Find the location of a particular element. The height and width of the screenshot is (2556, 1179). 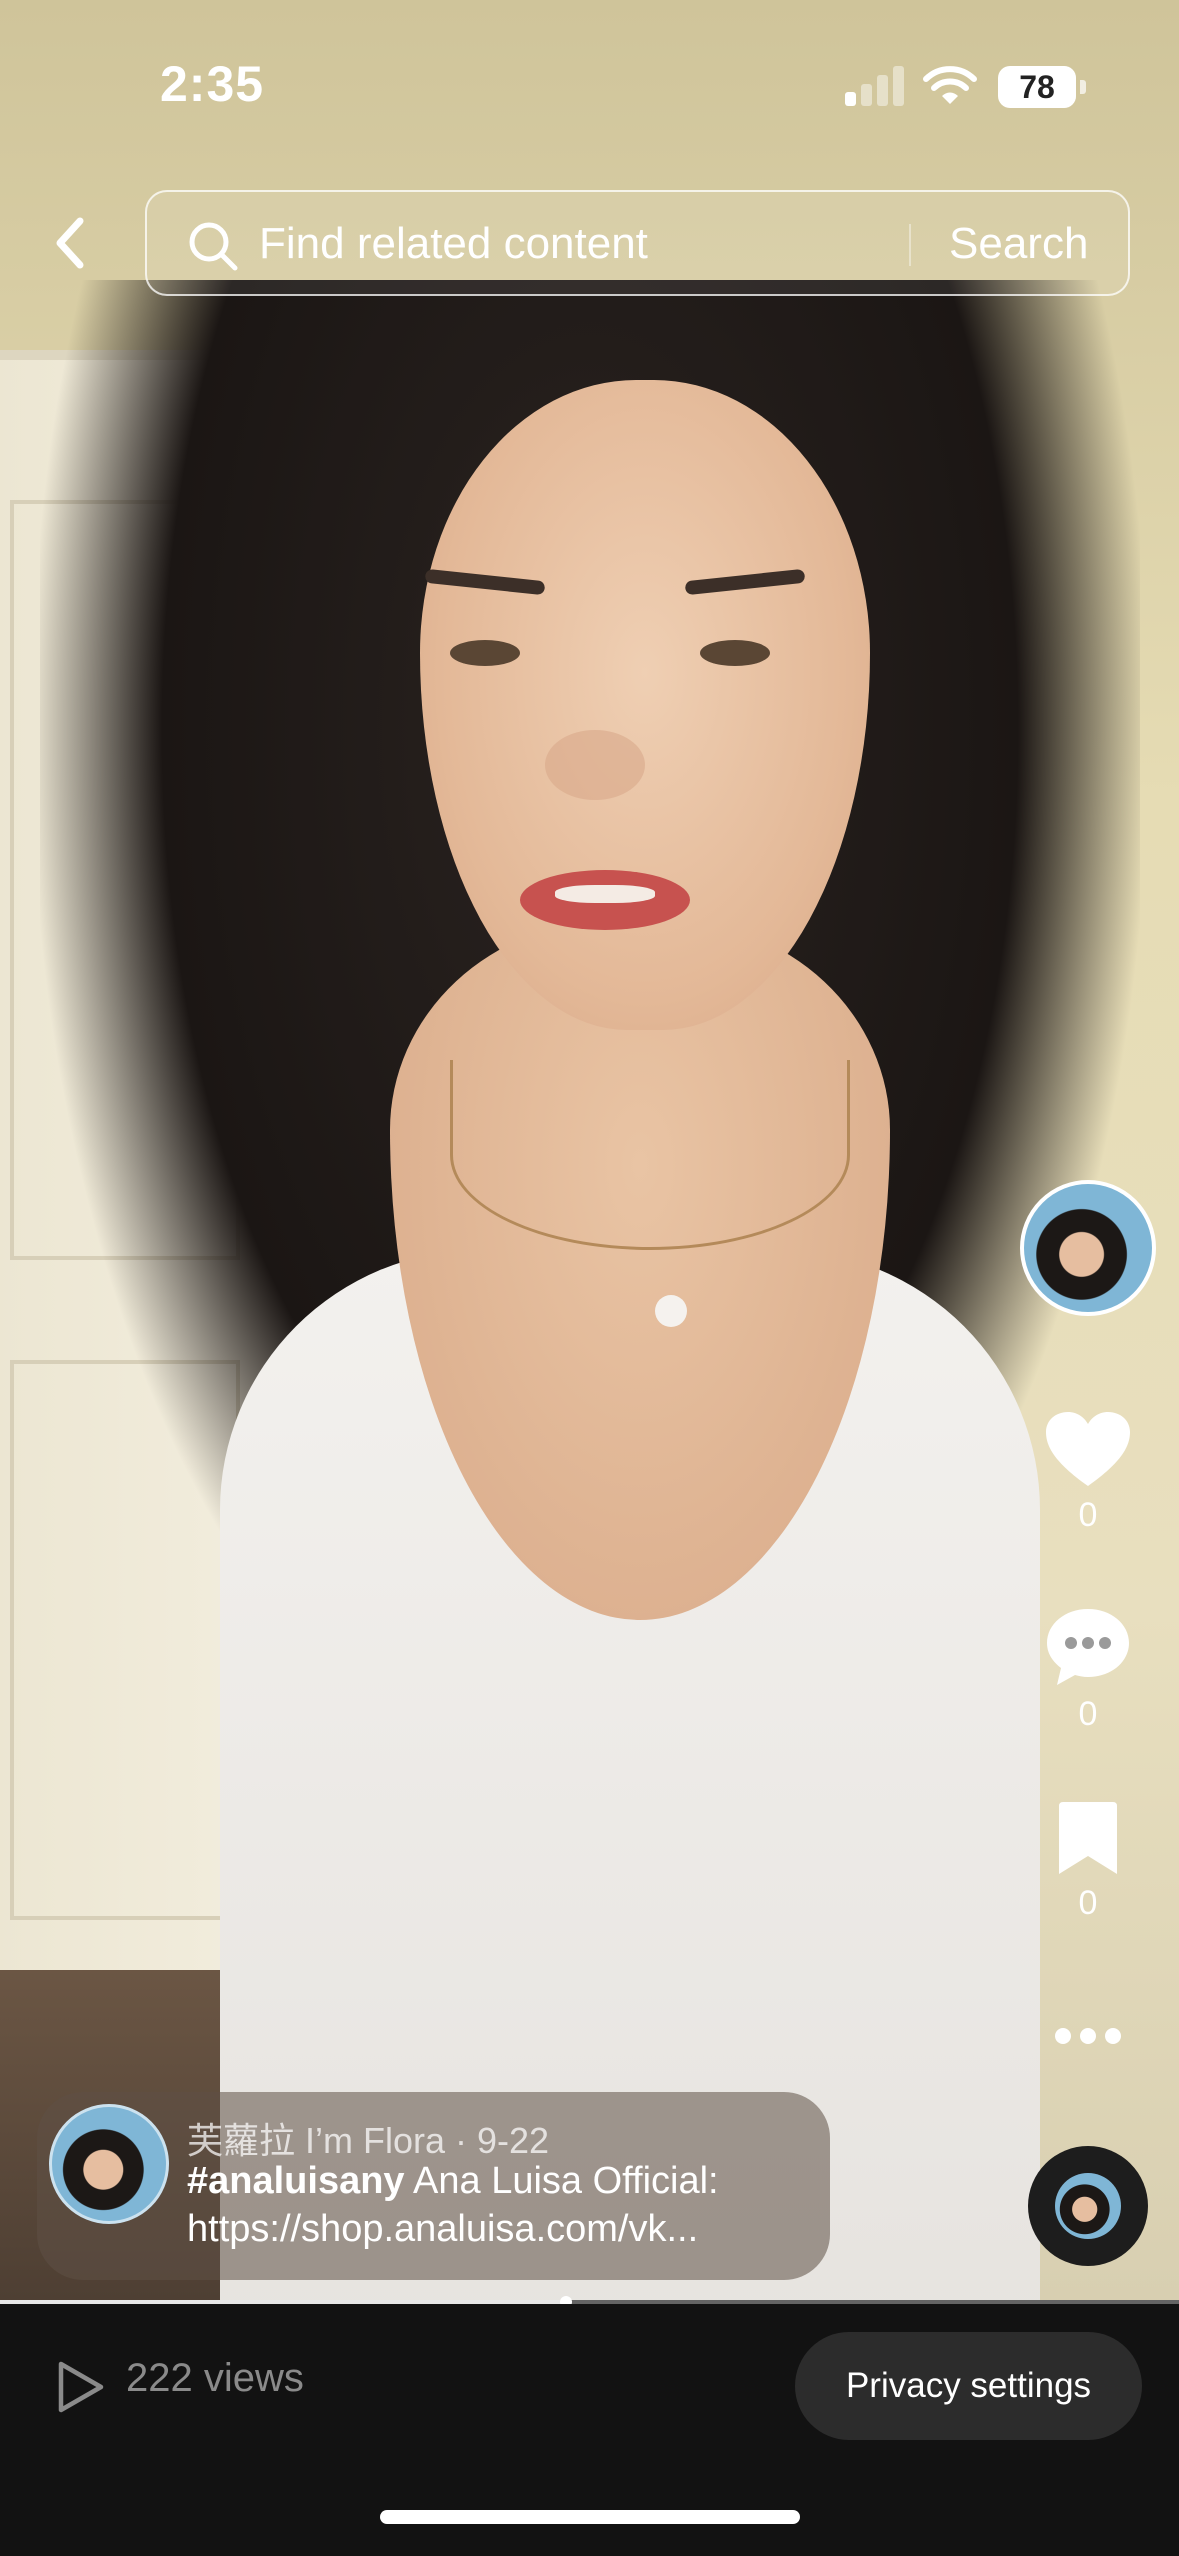

comment-button: 0 is located at coordinates (1088, 1669).